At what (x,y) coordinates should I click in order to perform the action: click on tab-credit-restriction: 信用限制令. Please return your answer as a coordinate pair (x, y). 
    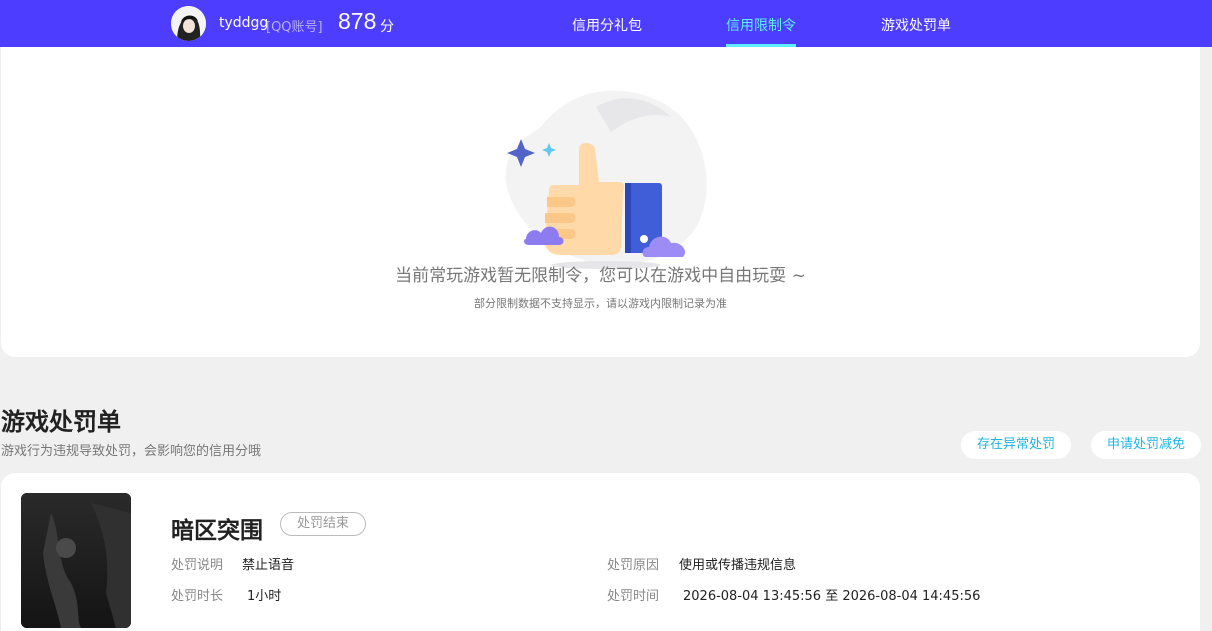
    Looking at the image, I should click on (761, 25).